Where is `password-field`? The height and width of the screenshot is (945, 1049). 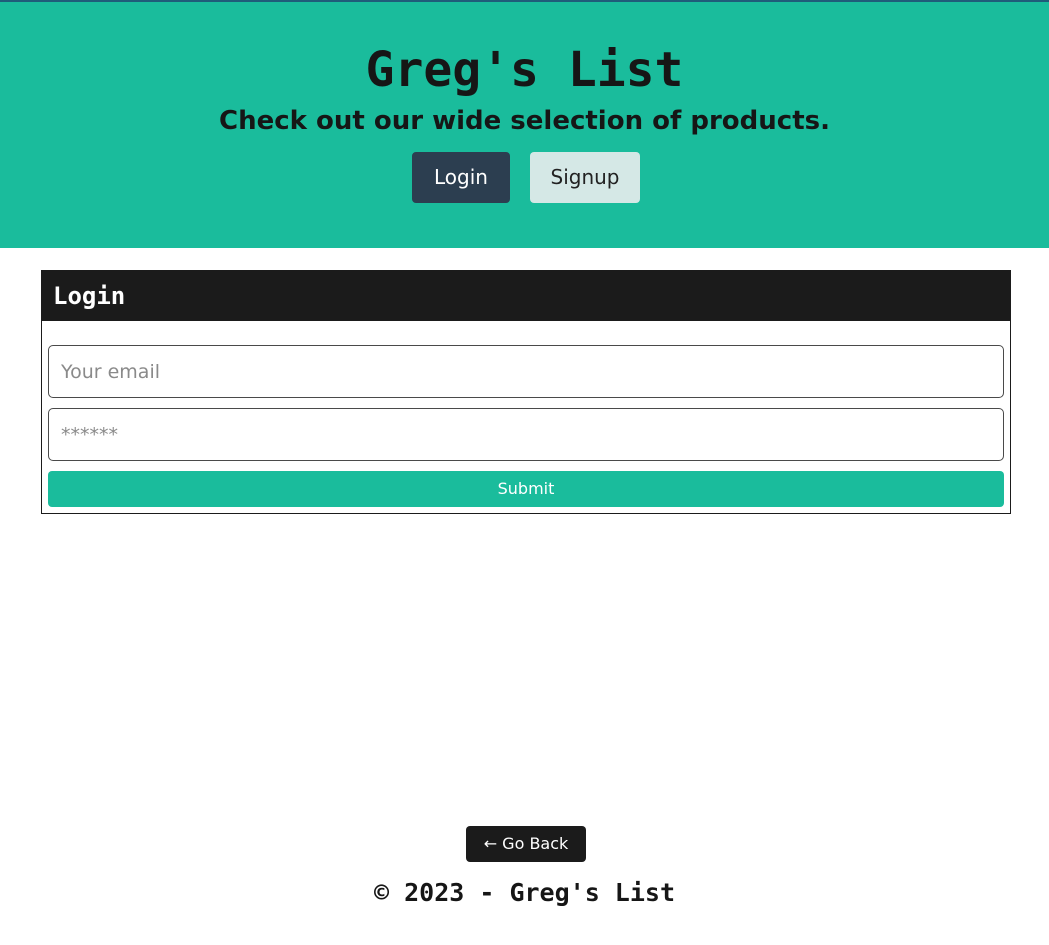
password-field is located at coordinates (526, 434).